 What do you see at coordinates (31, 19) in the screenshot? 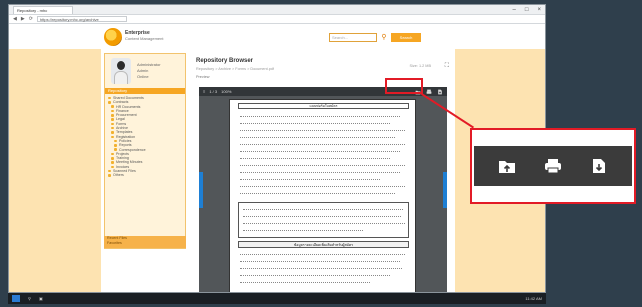
I see `refresh-icon: ⟳` at bounding box center [31, 19].